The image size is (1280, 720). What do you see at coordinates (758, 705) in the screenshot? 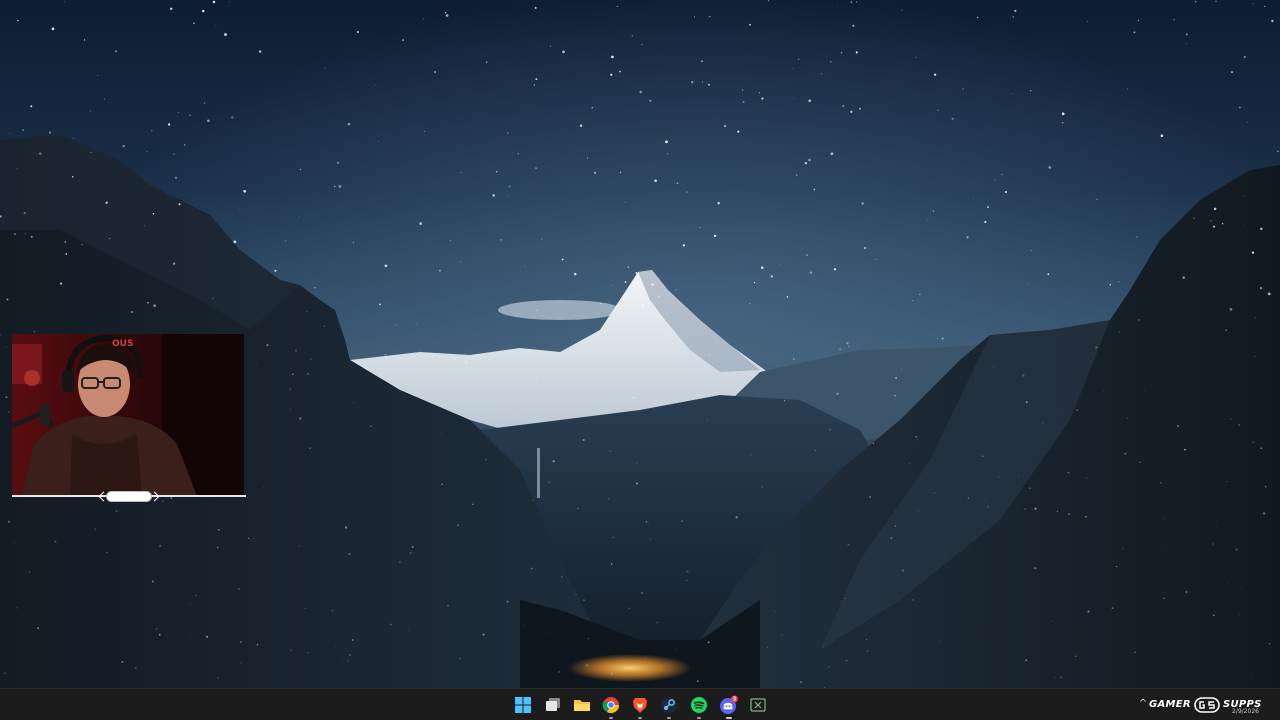
I see `xbox-button` at bounding box center [758, 705].